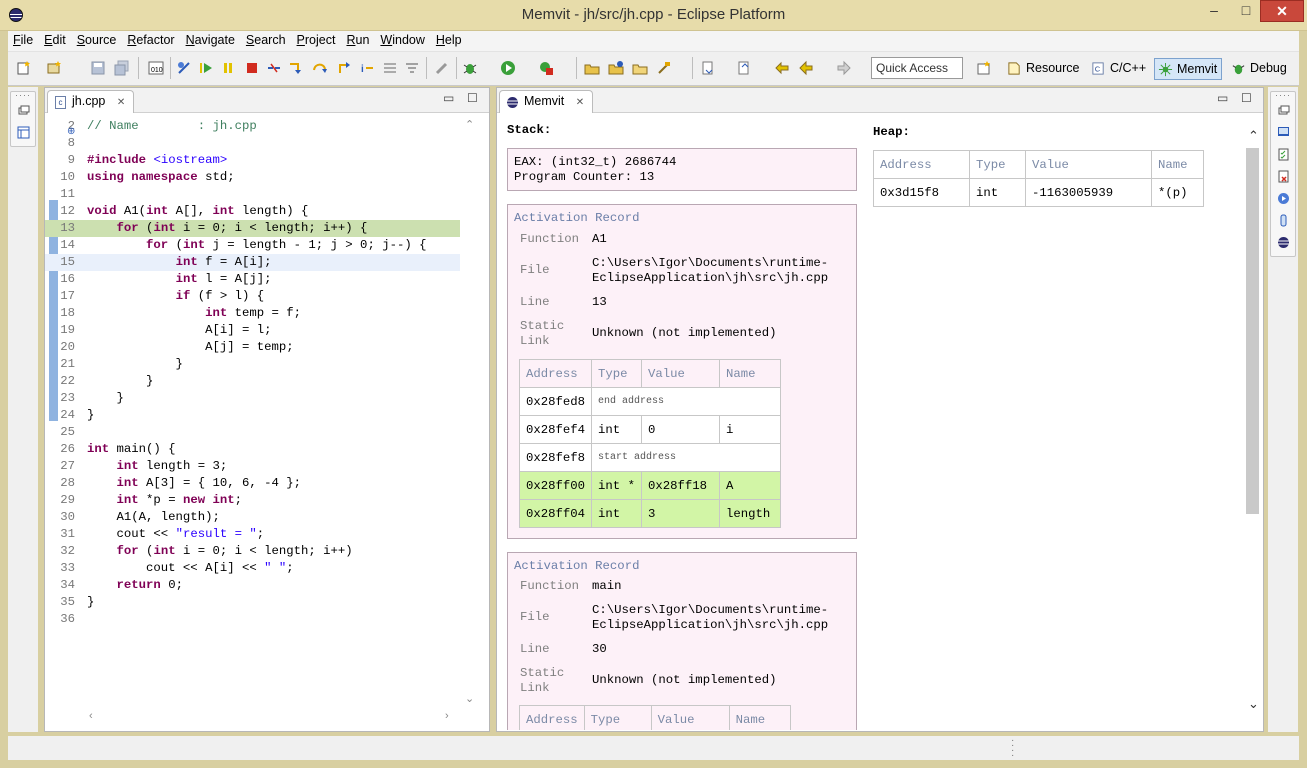 The image size is (1307, 768). I want to click on fold-expand-icon: ⊕, so click(71, 131).